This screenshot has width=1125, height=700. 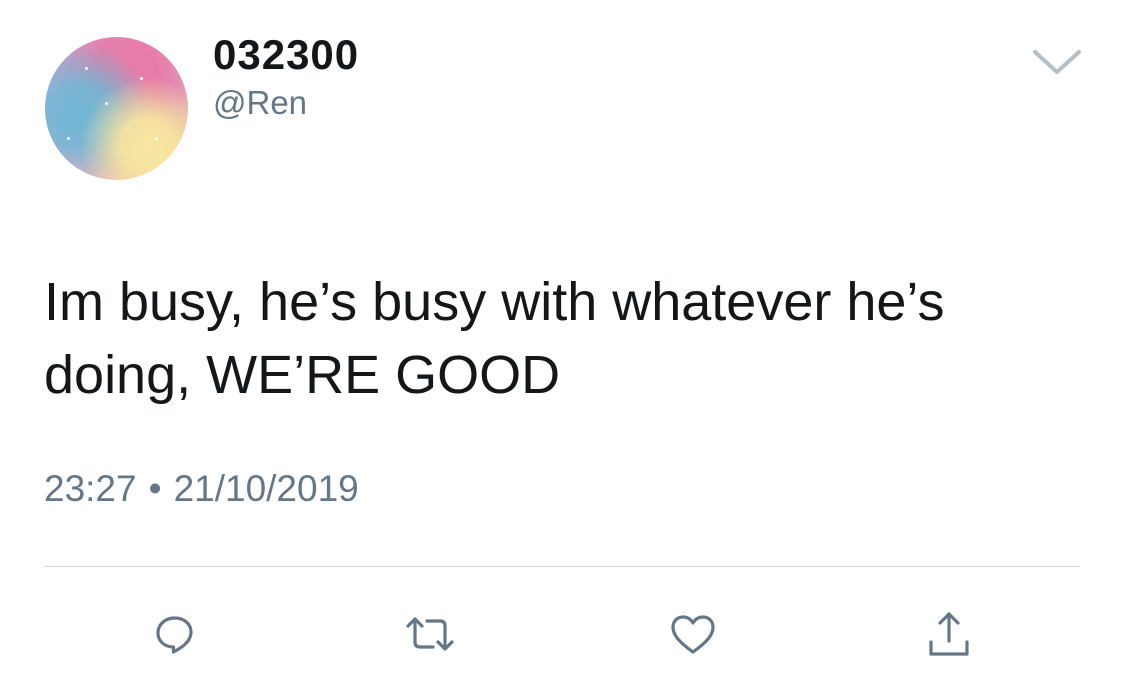 I want to click on reply-icon, so click(x=175, y=634).